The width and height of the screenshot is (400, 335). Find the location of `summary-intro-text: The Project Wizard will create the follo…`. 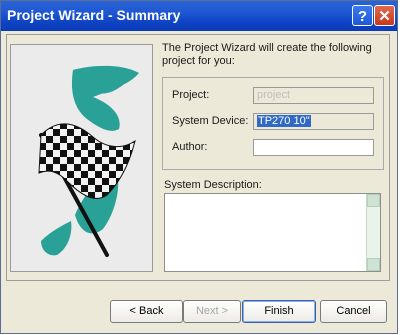

summary-intro-text: The Project Wizard will create the follo… is located at coordinates (267, 54).